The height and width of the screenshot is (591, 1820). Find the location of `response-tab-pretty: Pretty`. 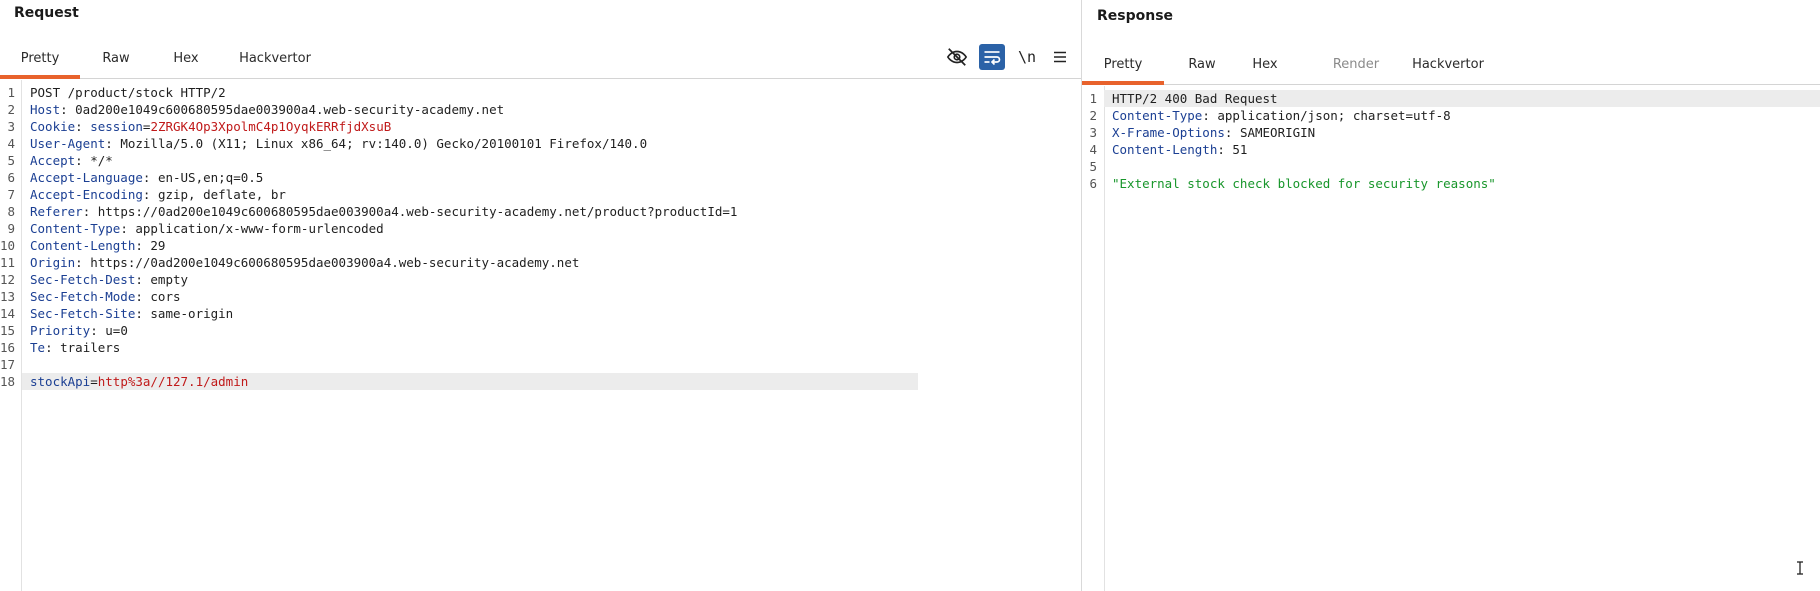

response-tab-pretty: Pretty is located at coordinates (1123, 65).